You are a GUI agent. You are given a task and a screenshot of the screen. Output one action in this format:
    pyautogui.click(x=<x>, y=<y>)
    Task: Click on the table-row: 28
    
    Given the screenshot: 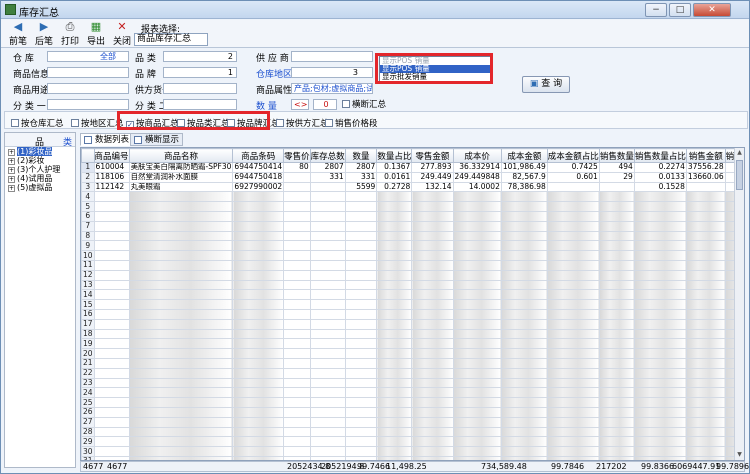 What is the action you would take?
    pyautogui.click(x=412, y=432)
    